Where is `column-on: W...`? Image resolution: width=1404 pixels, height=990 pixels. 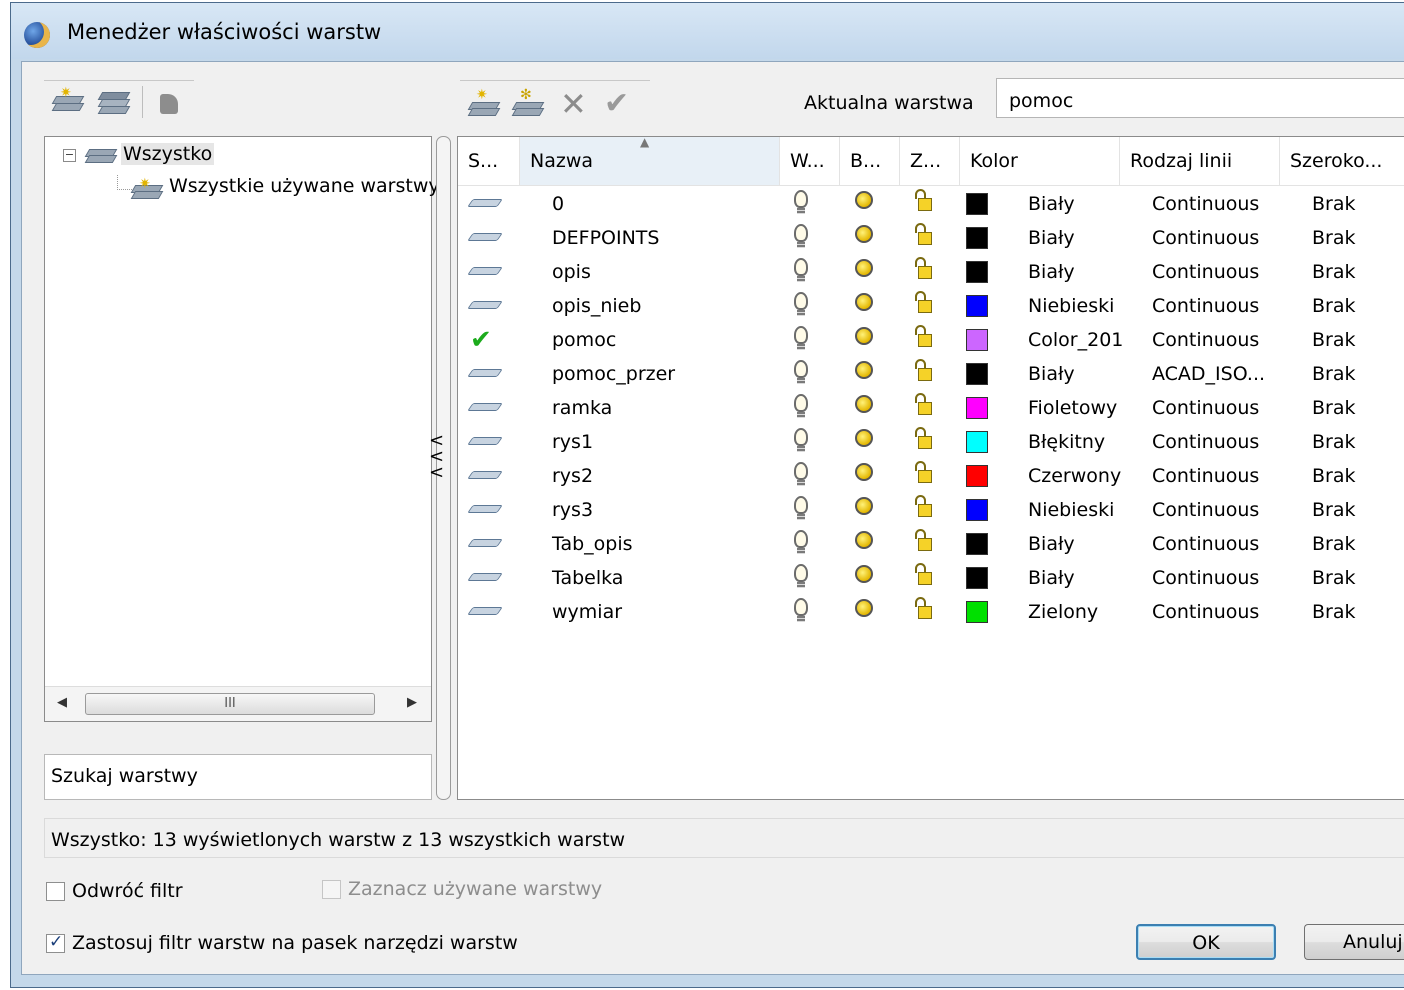
column-on: W... is located at coordinates (810, 161).